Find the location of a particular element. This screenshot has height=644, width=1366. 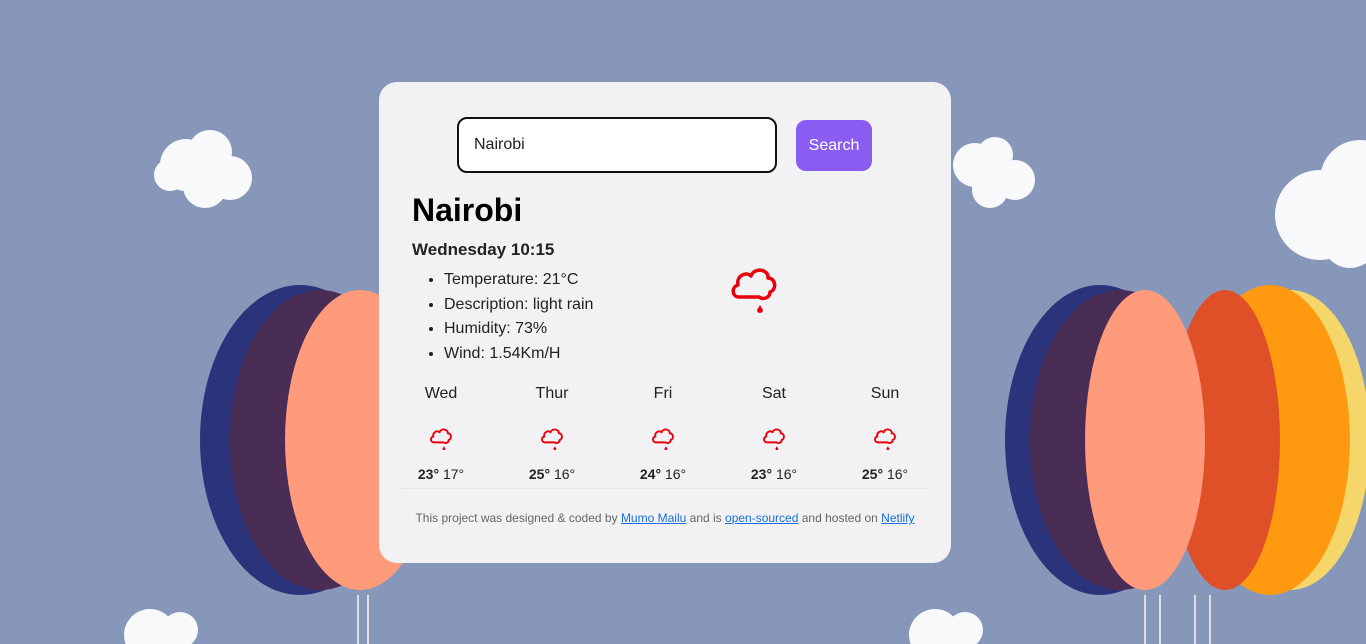

forecast-day: Thur 25° 16° is located at coordinates (552, 432).